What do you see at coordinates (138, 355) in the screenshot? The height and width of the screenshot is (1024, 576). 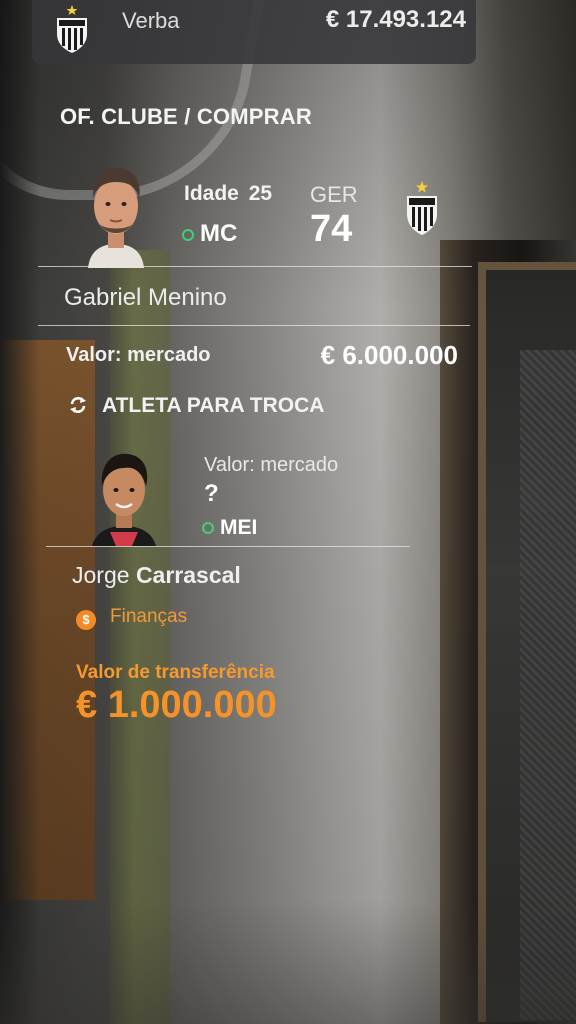 I see `market-value-label: Valor: mercado` at bounding box center [138, 355].